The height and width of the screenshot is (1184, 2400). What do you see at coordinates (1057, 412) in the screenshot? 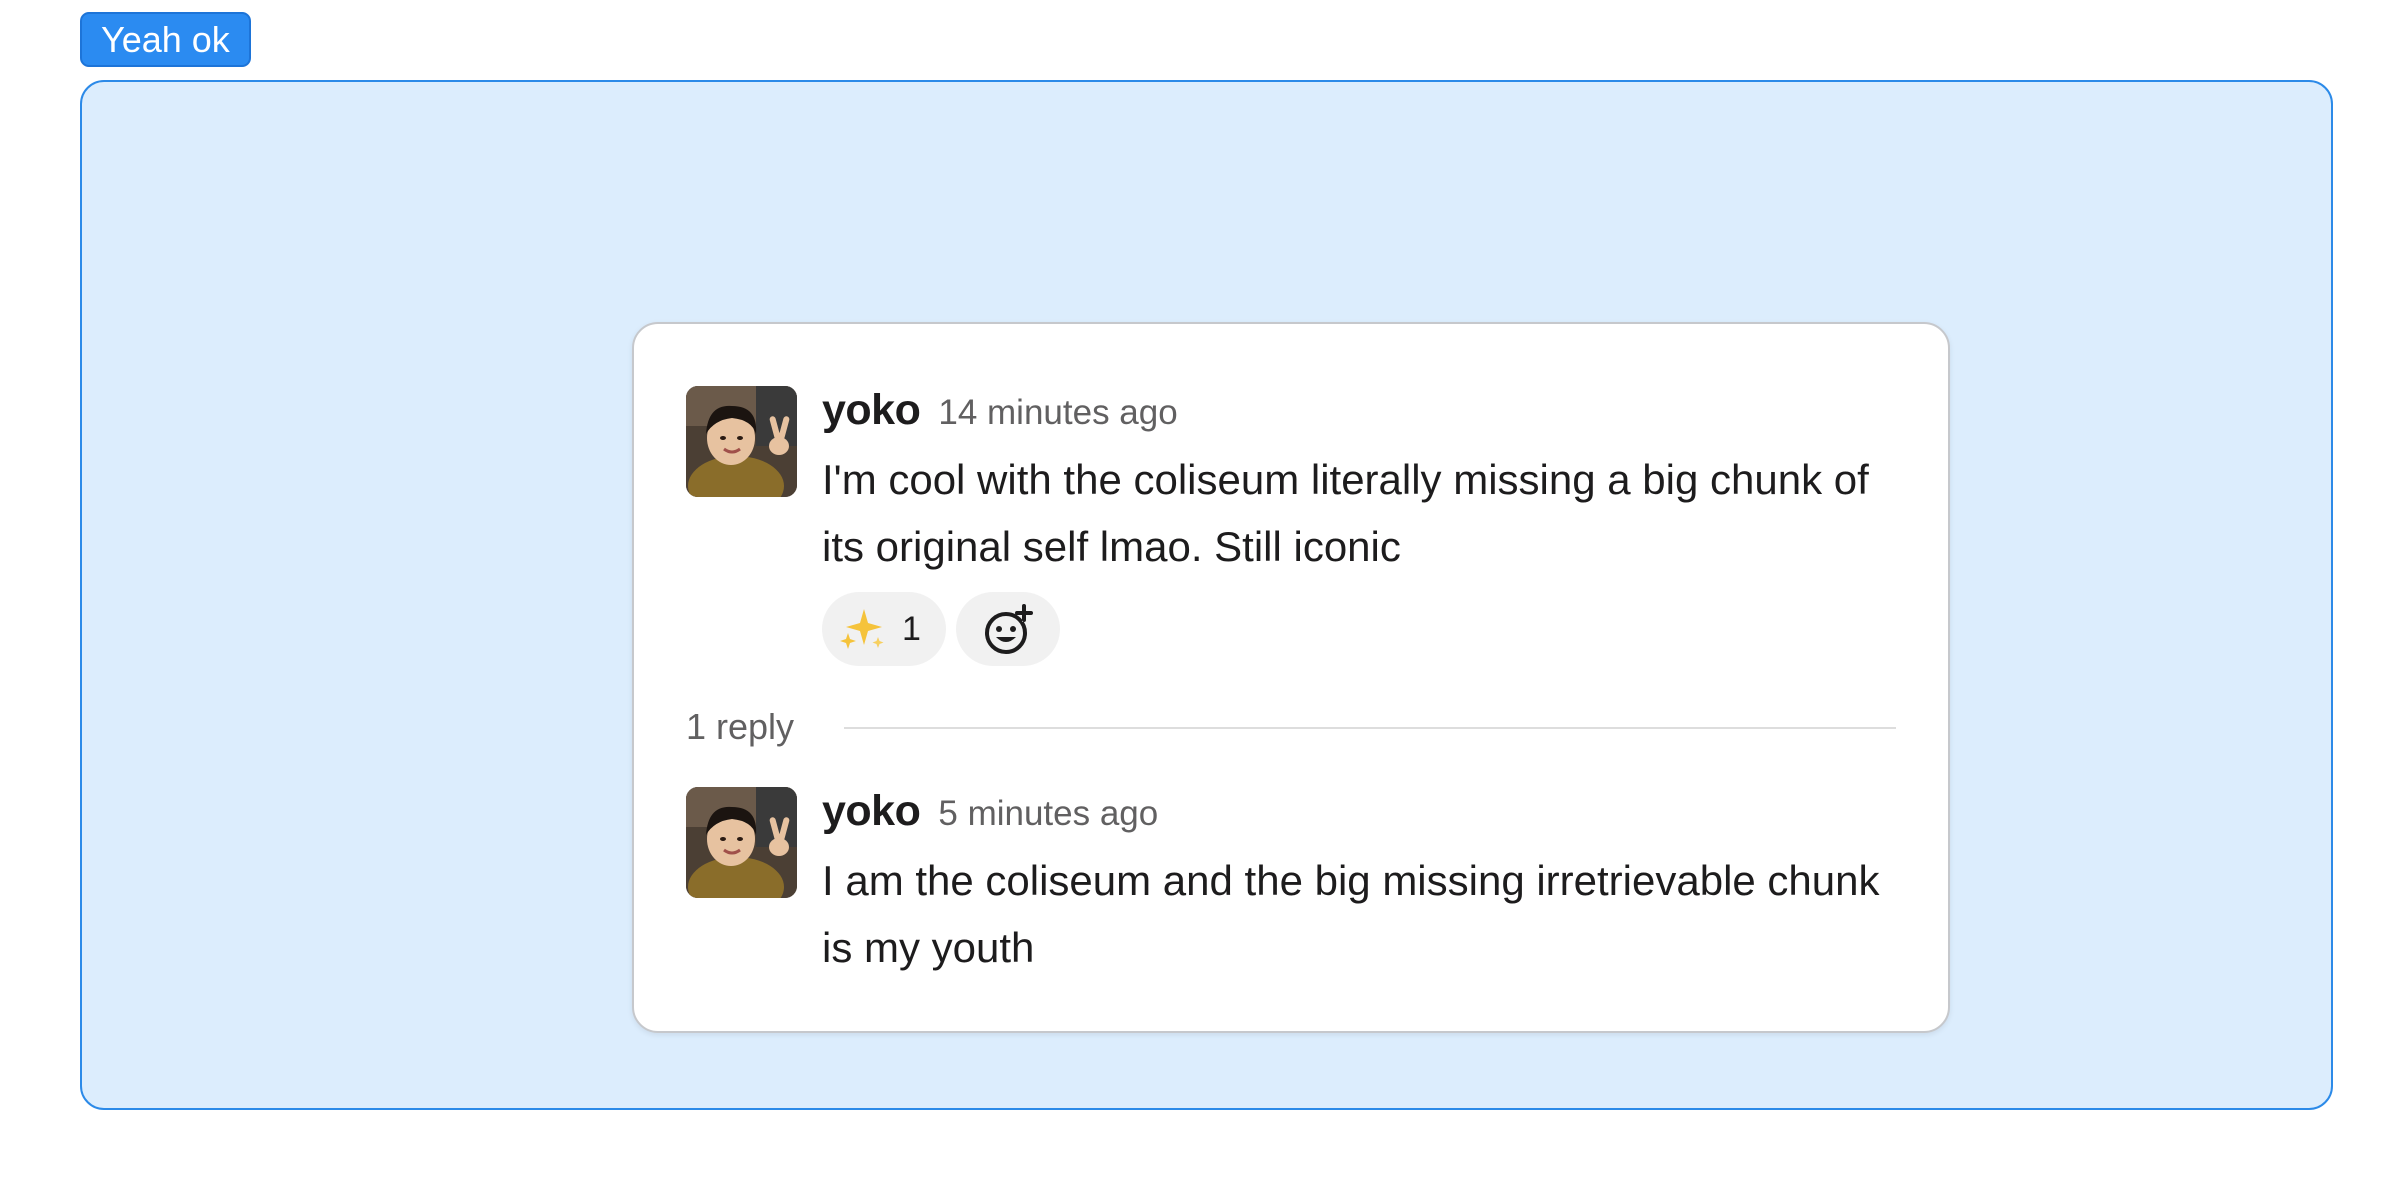
I see `timestamp: 14 minutes ago` at bounding box center [1057, 412].